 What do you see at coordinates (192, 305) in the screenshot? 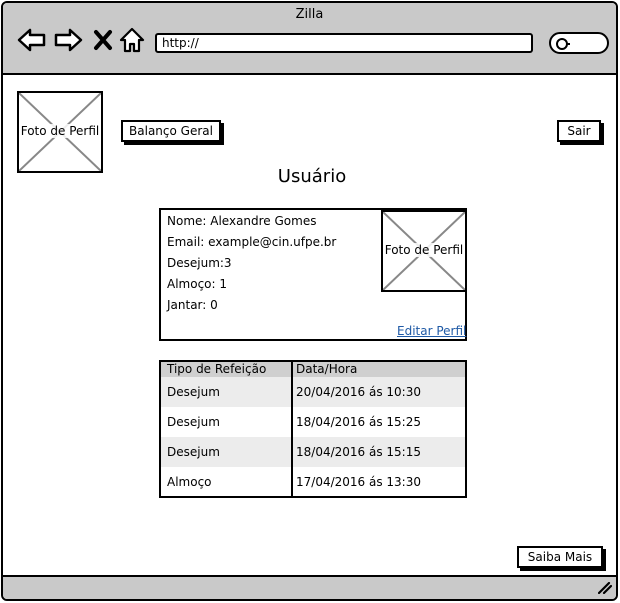
I see `dinner-count: Jantar: 0` at bounding box center [192, 305].